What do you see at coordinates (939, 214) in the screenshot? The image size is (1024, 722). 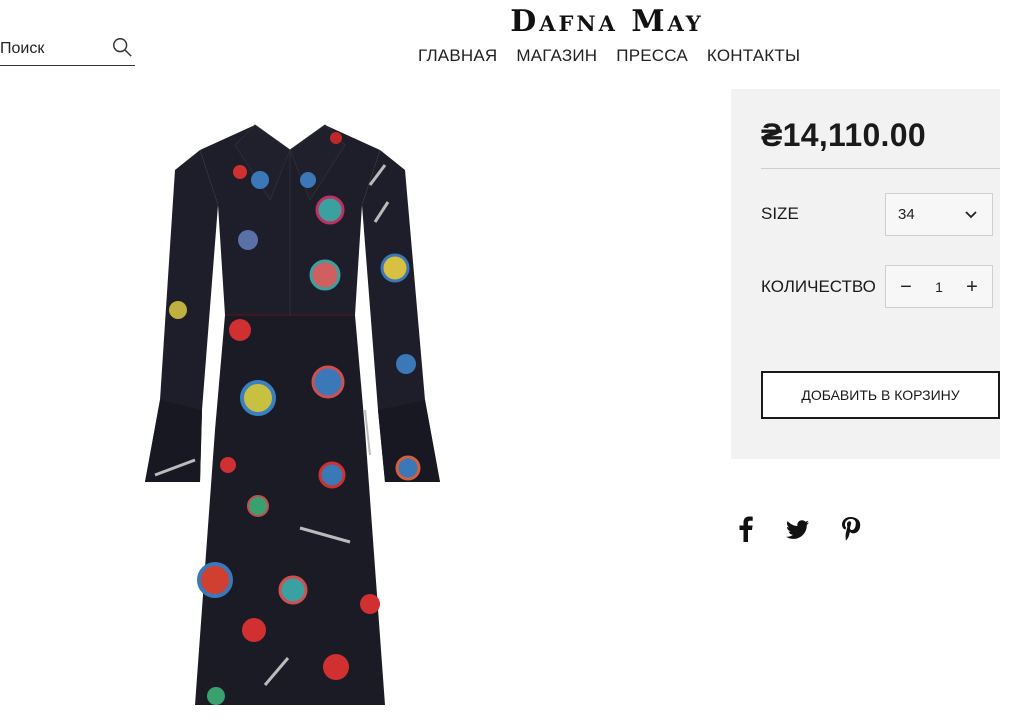 I see `size-select: 34` at bounding box center [939, 214].